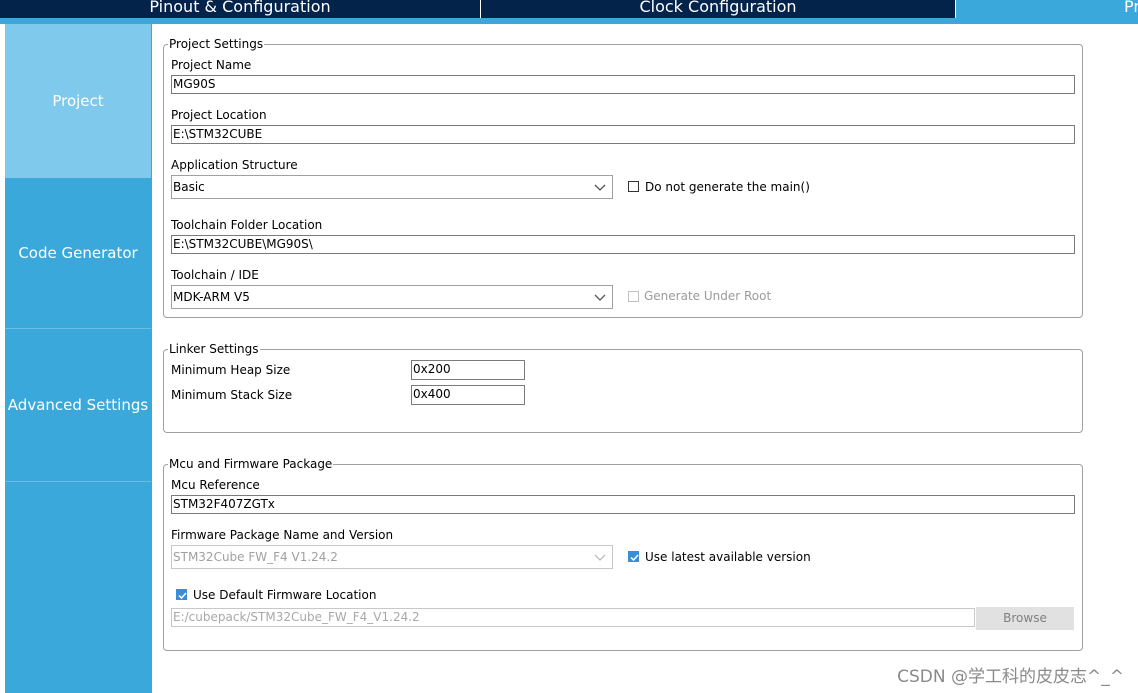  I want to click on side-tab-advanced-settings: Advanced Settings, so click(78, 405).